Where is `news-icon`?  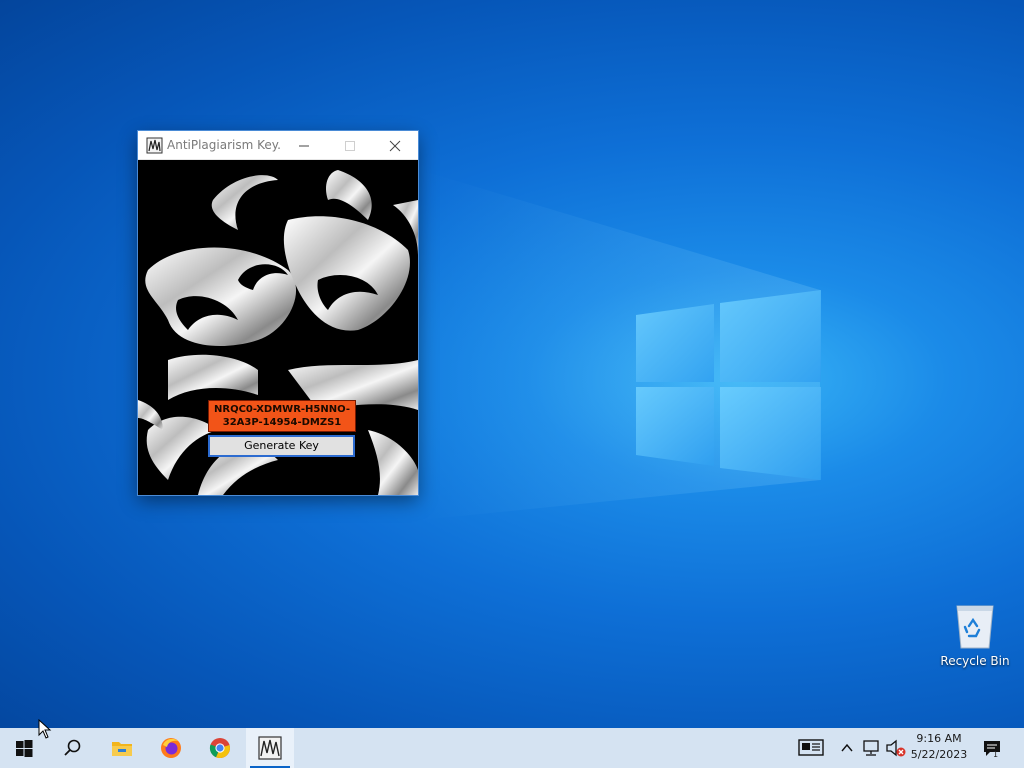
news-icon is located at coordinates (811, 747).